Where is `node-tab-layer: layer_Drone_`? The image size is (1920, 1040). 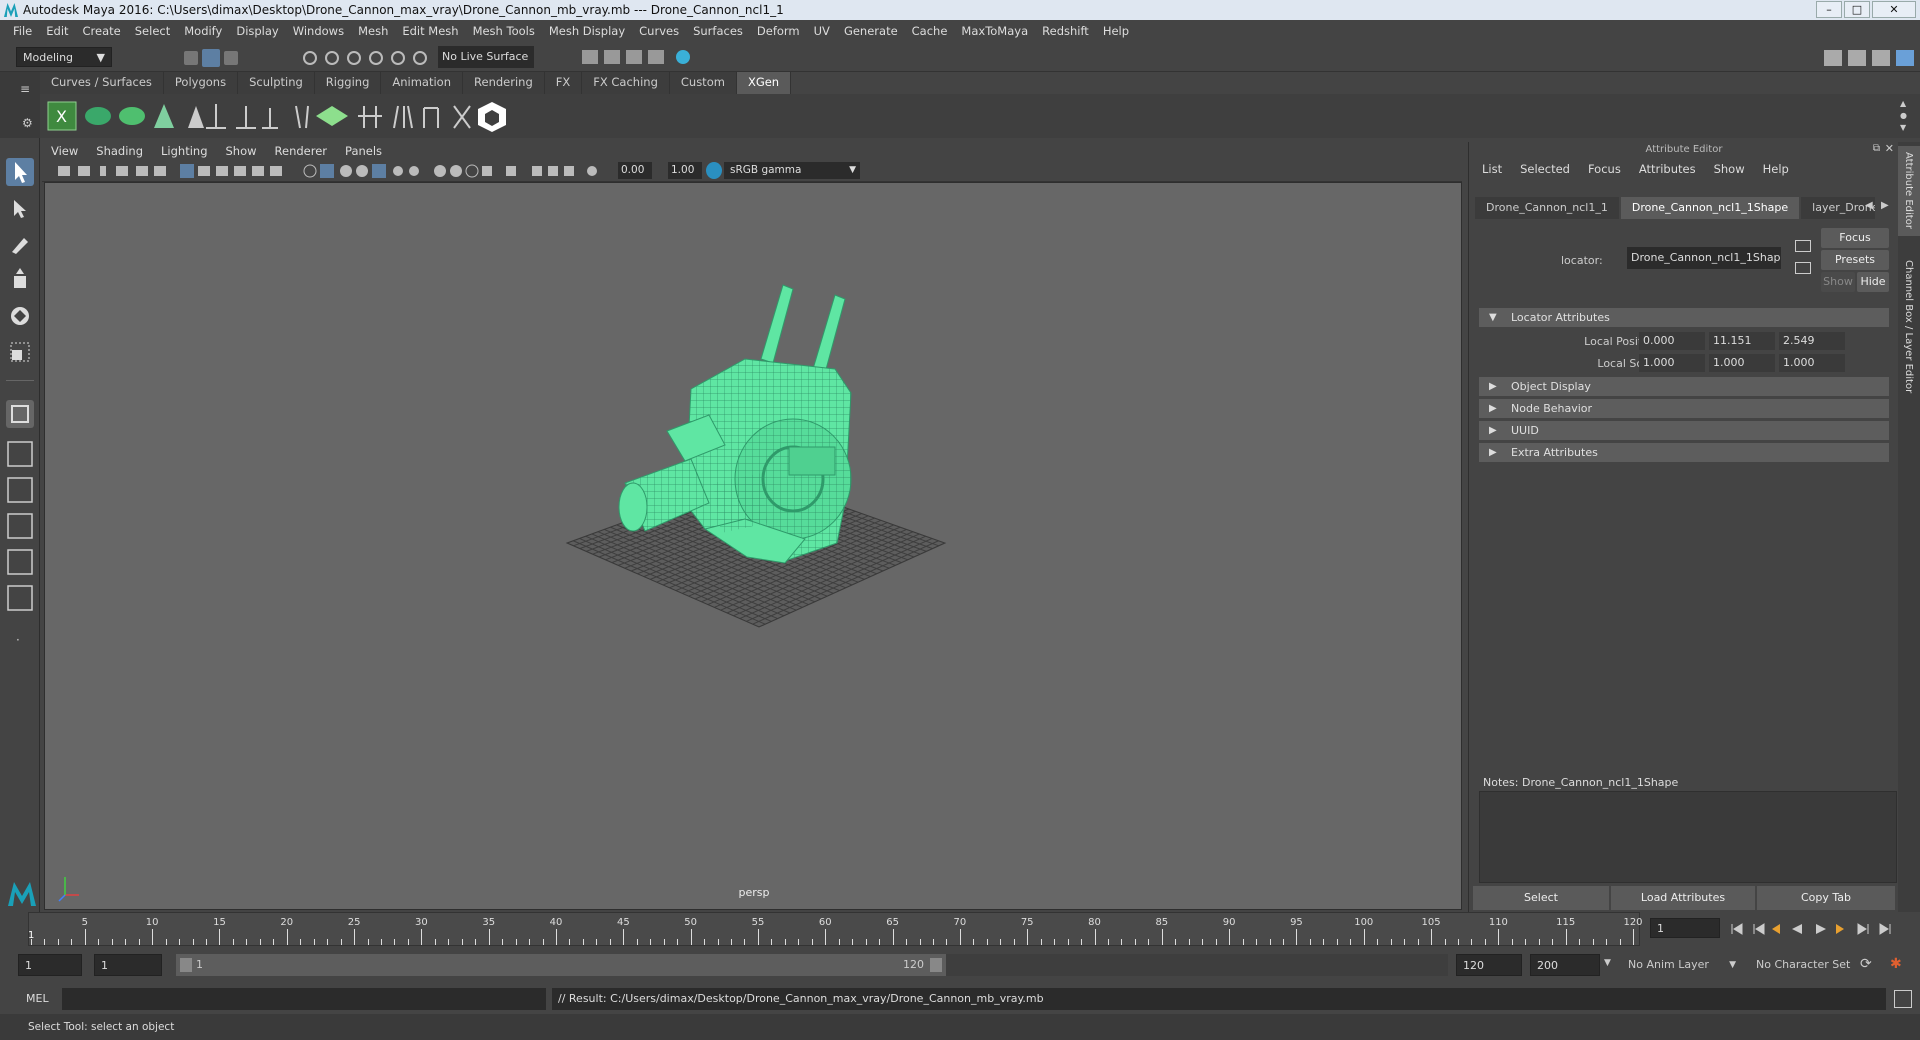 node-tab-layer: layer_Drone_ is located at coordinates (1838, 208).